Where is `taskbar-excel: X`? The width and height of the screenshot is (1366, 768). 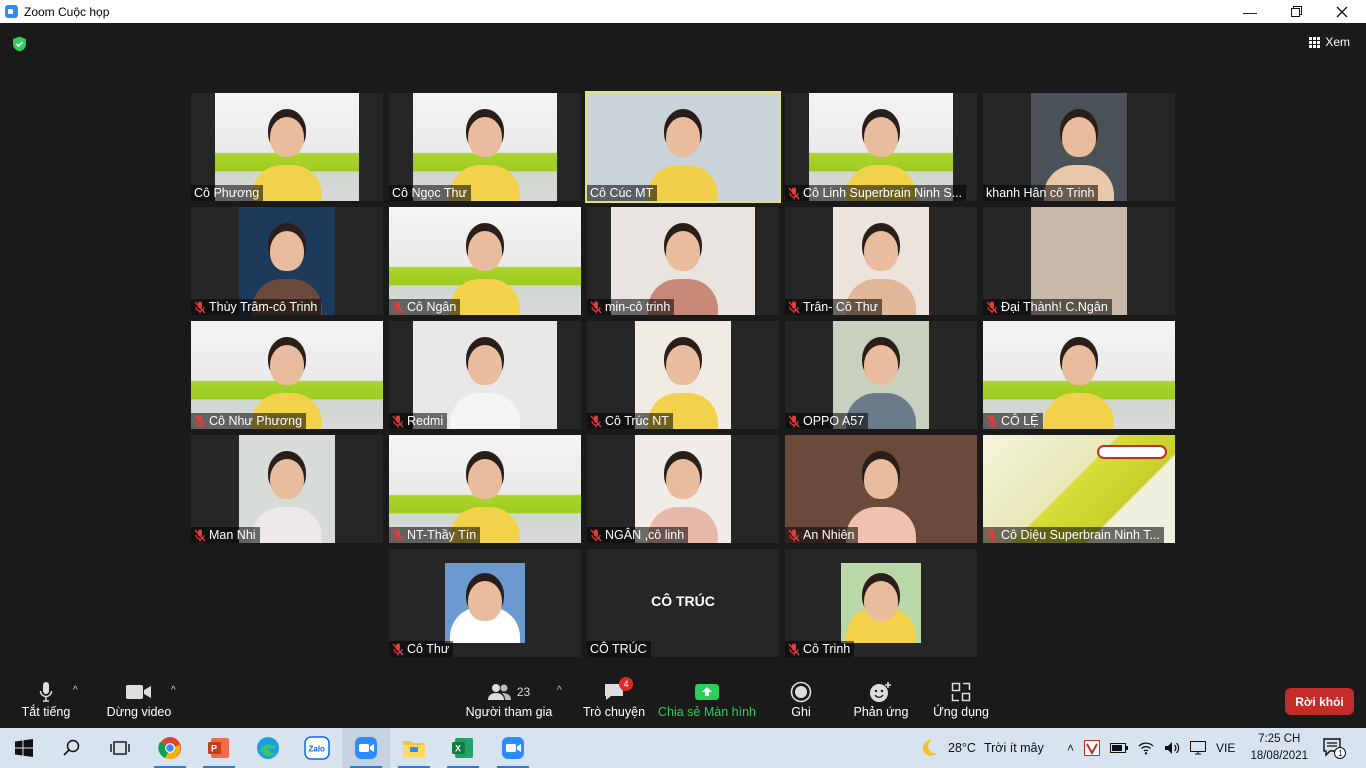
taskbar-excel: X is located at coordinates (463, 748).